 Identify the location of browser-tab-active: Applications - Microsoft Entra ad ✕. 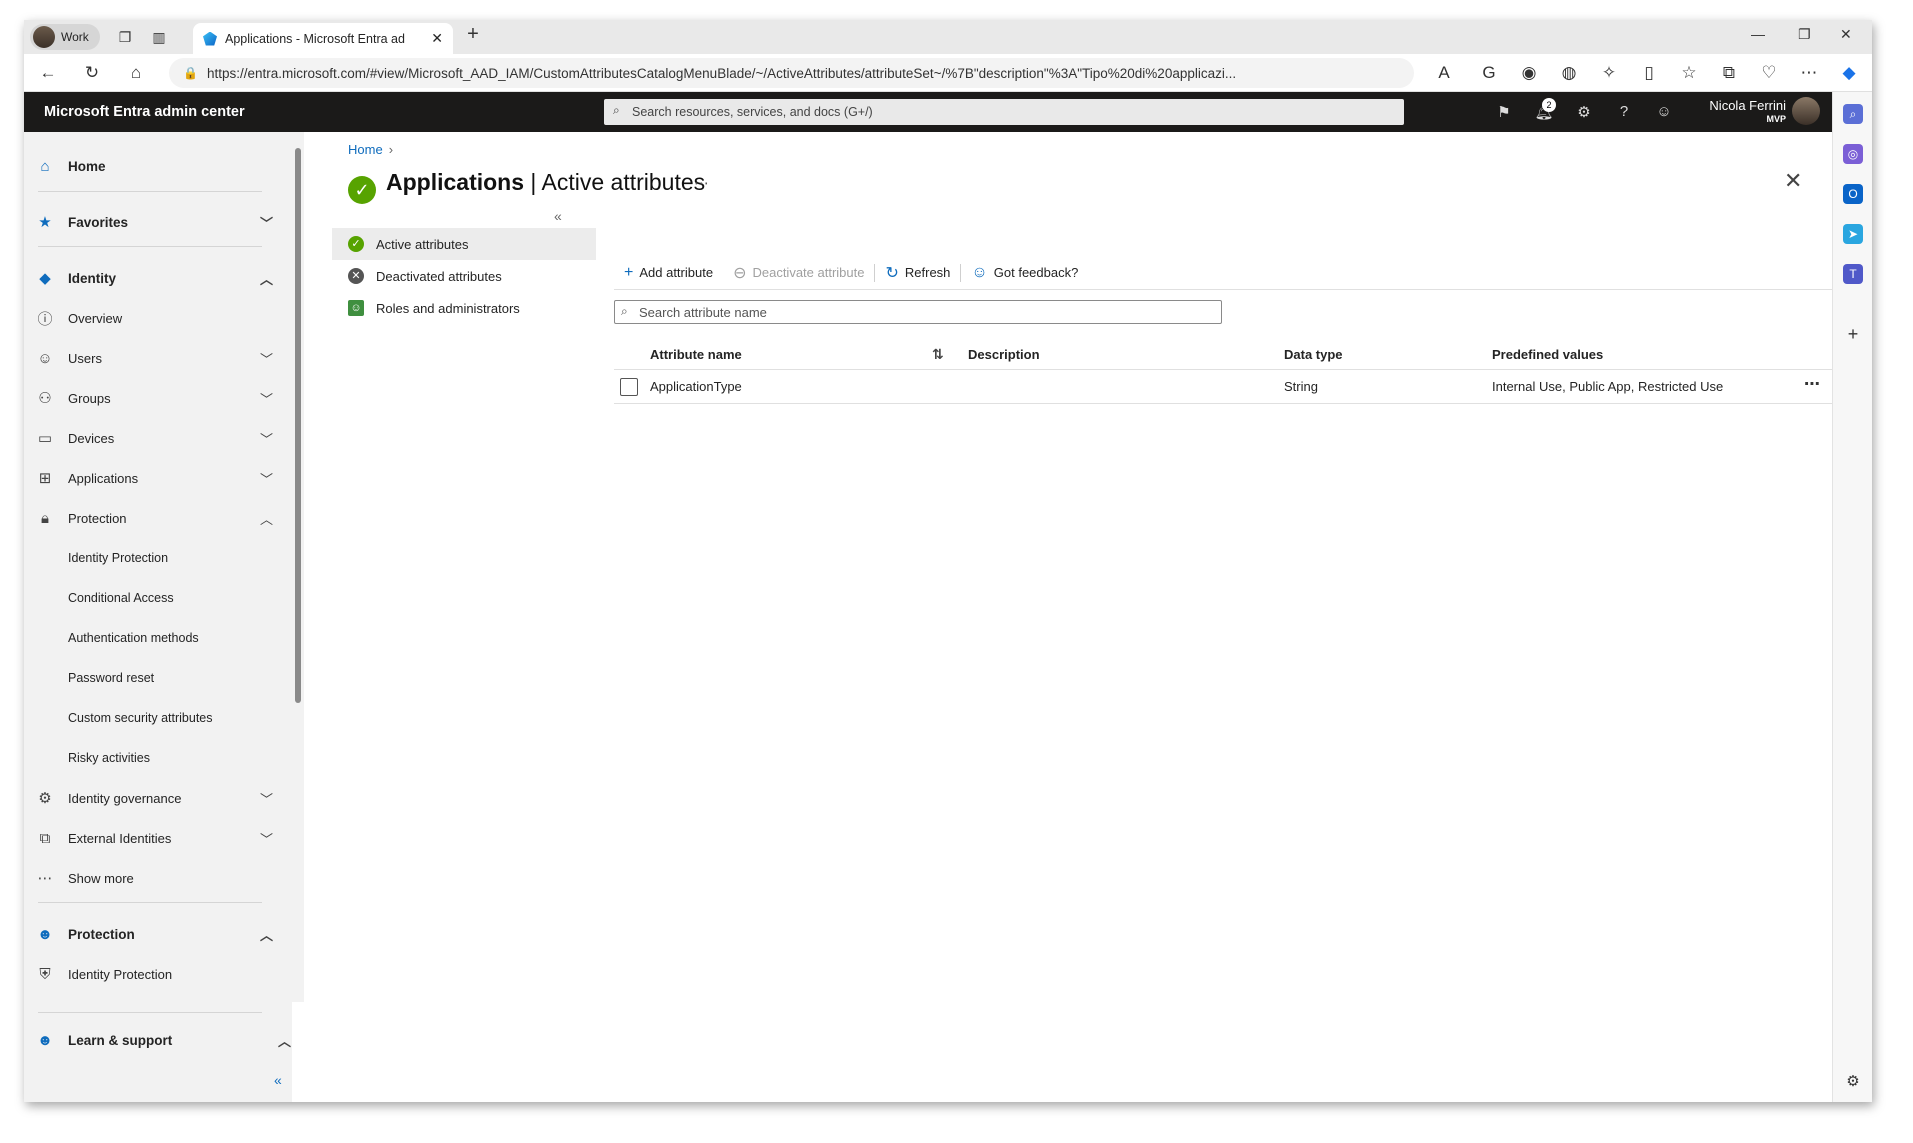
(323, 38).